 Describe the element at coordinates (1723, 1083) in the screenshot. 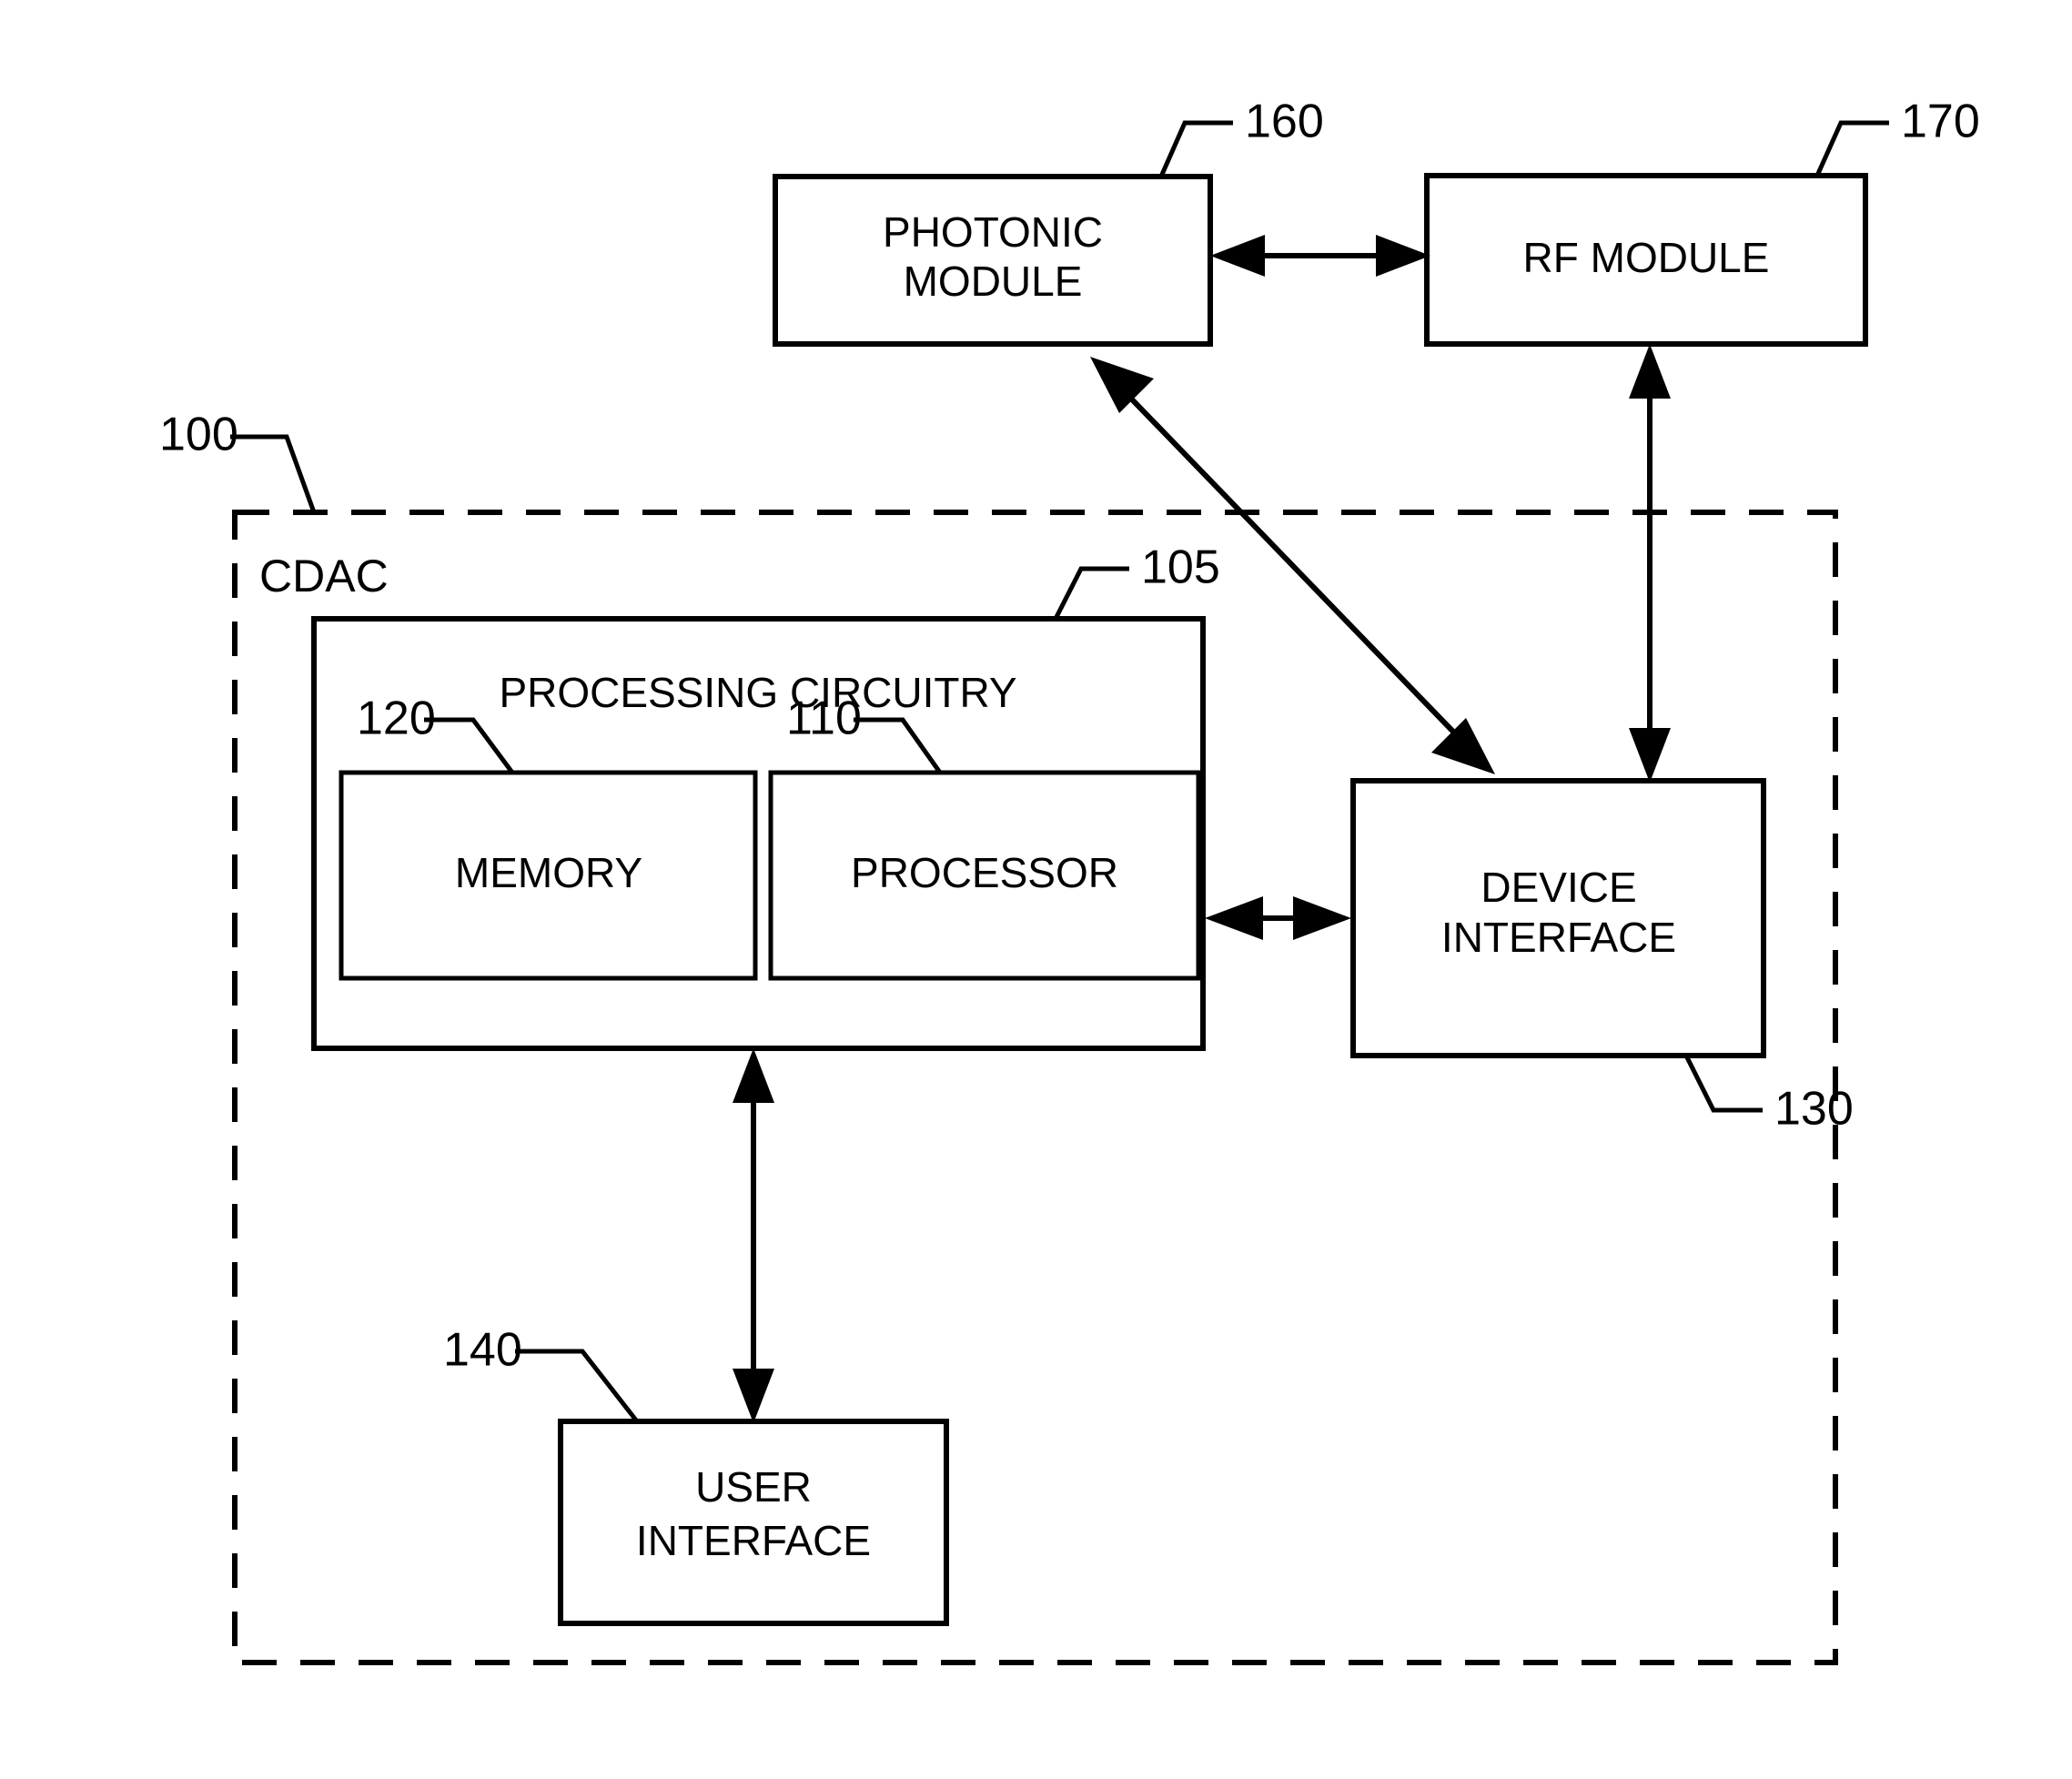

I see `device-interface-ref-leader` at that location.